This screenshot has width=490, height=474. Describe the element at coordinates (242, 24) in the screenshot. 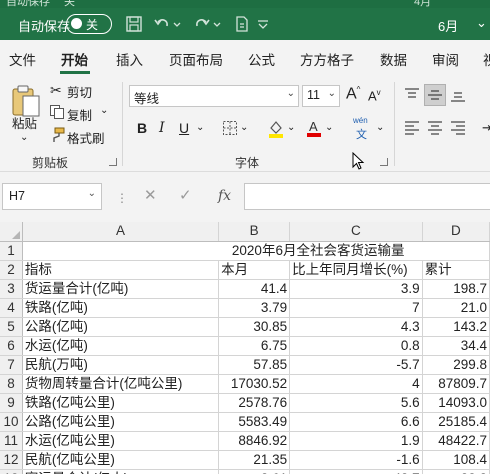

I see `document-icon` at that location.